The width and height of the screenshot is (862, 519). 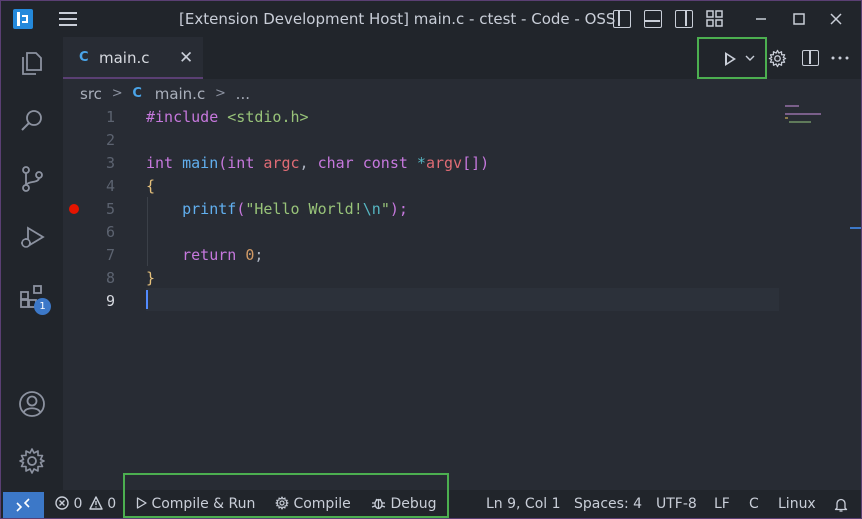 What do you see at coordinates (32, 179) in the screenshot?
I see `source-control-icon` at bounding box center [32, 179].